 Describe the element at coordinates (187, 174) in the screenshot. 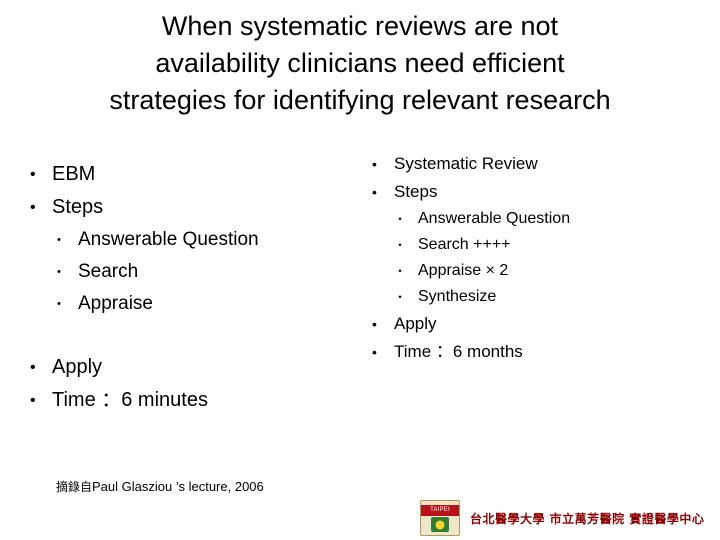

I see `list-item: EBM` at that location.